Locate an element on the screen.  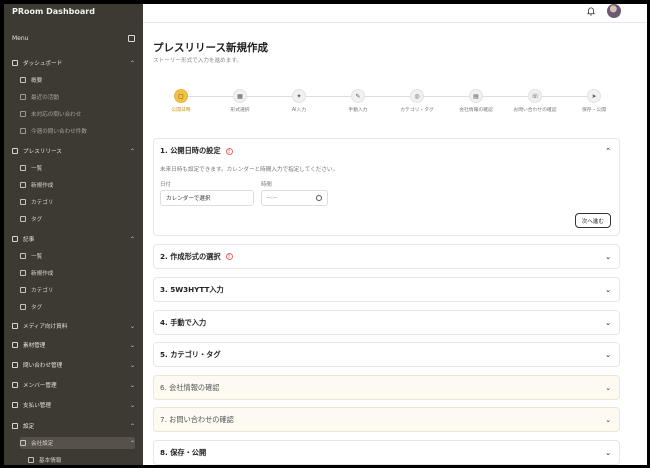
section-header: 8. 保存・公開 ⌄ is located at coordinates (385, 452).